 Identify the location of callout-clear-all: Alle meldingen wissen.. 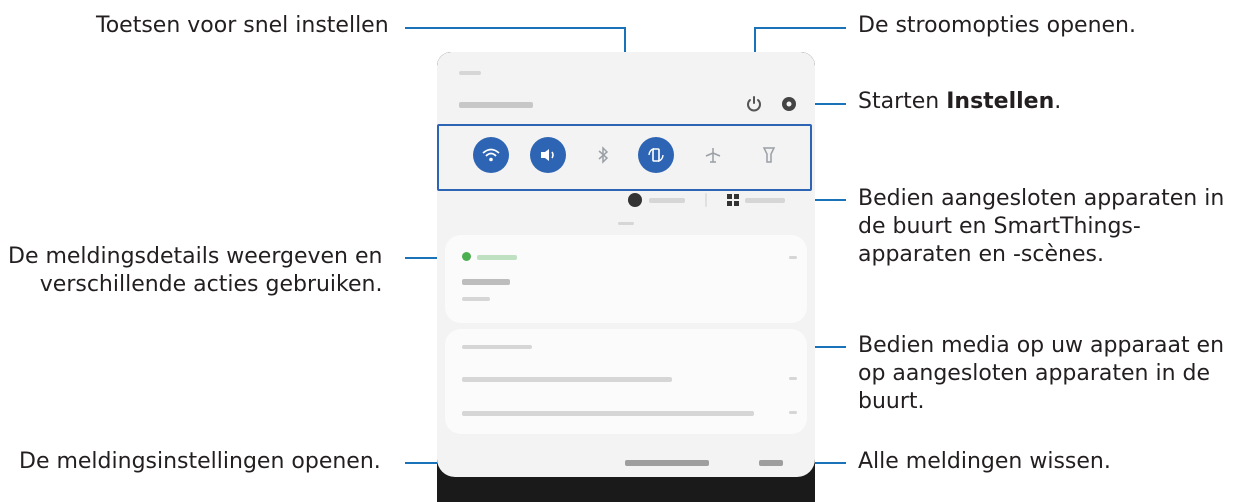
(984, 462).